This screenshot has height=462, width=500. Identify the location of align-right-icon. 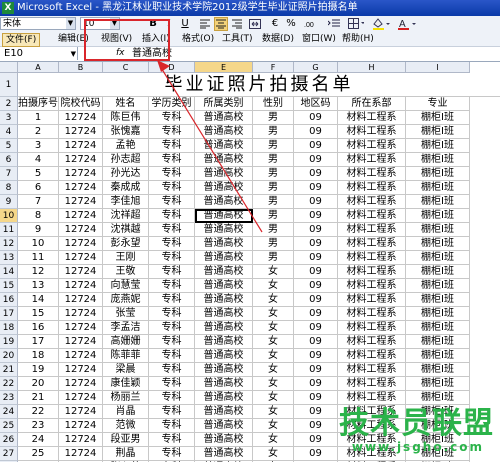
(237, 24).